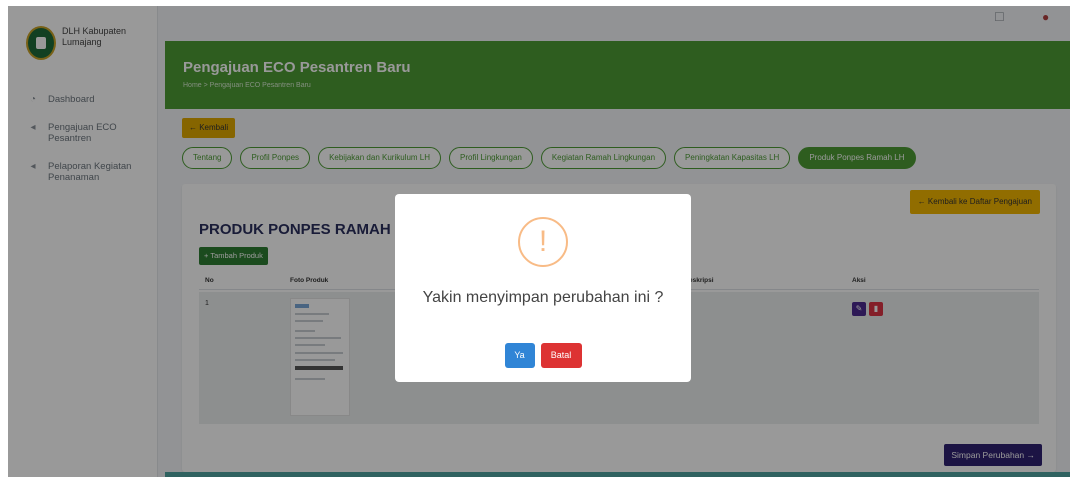 Image resolution: width=1075 pixels, height=477 pixels. I want to click on dialog-actions: Ya Batal, so click(543, 355).